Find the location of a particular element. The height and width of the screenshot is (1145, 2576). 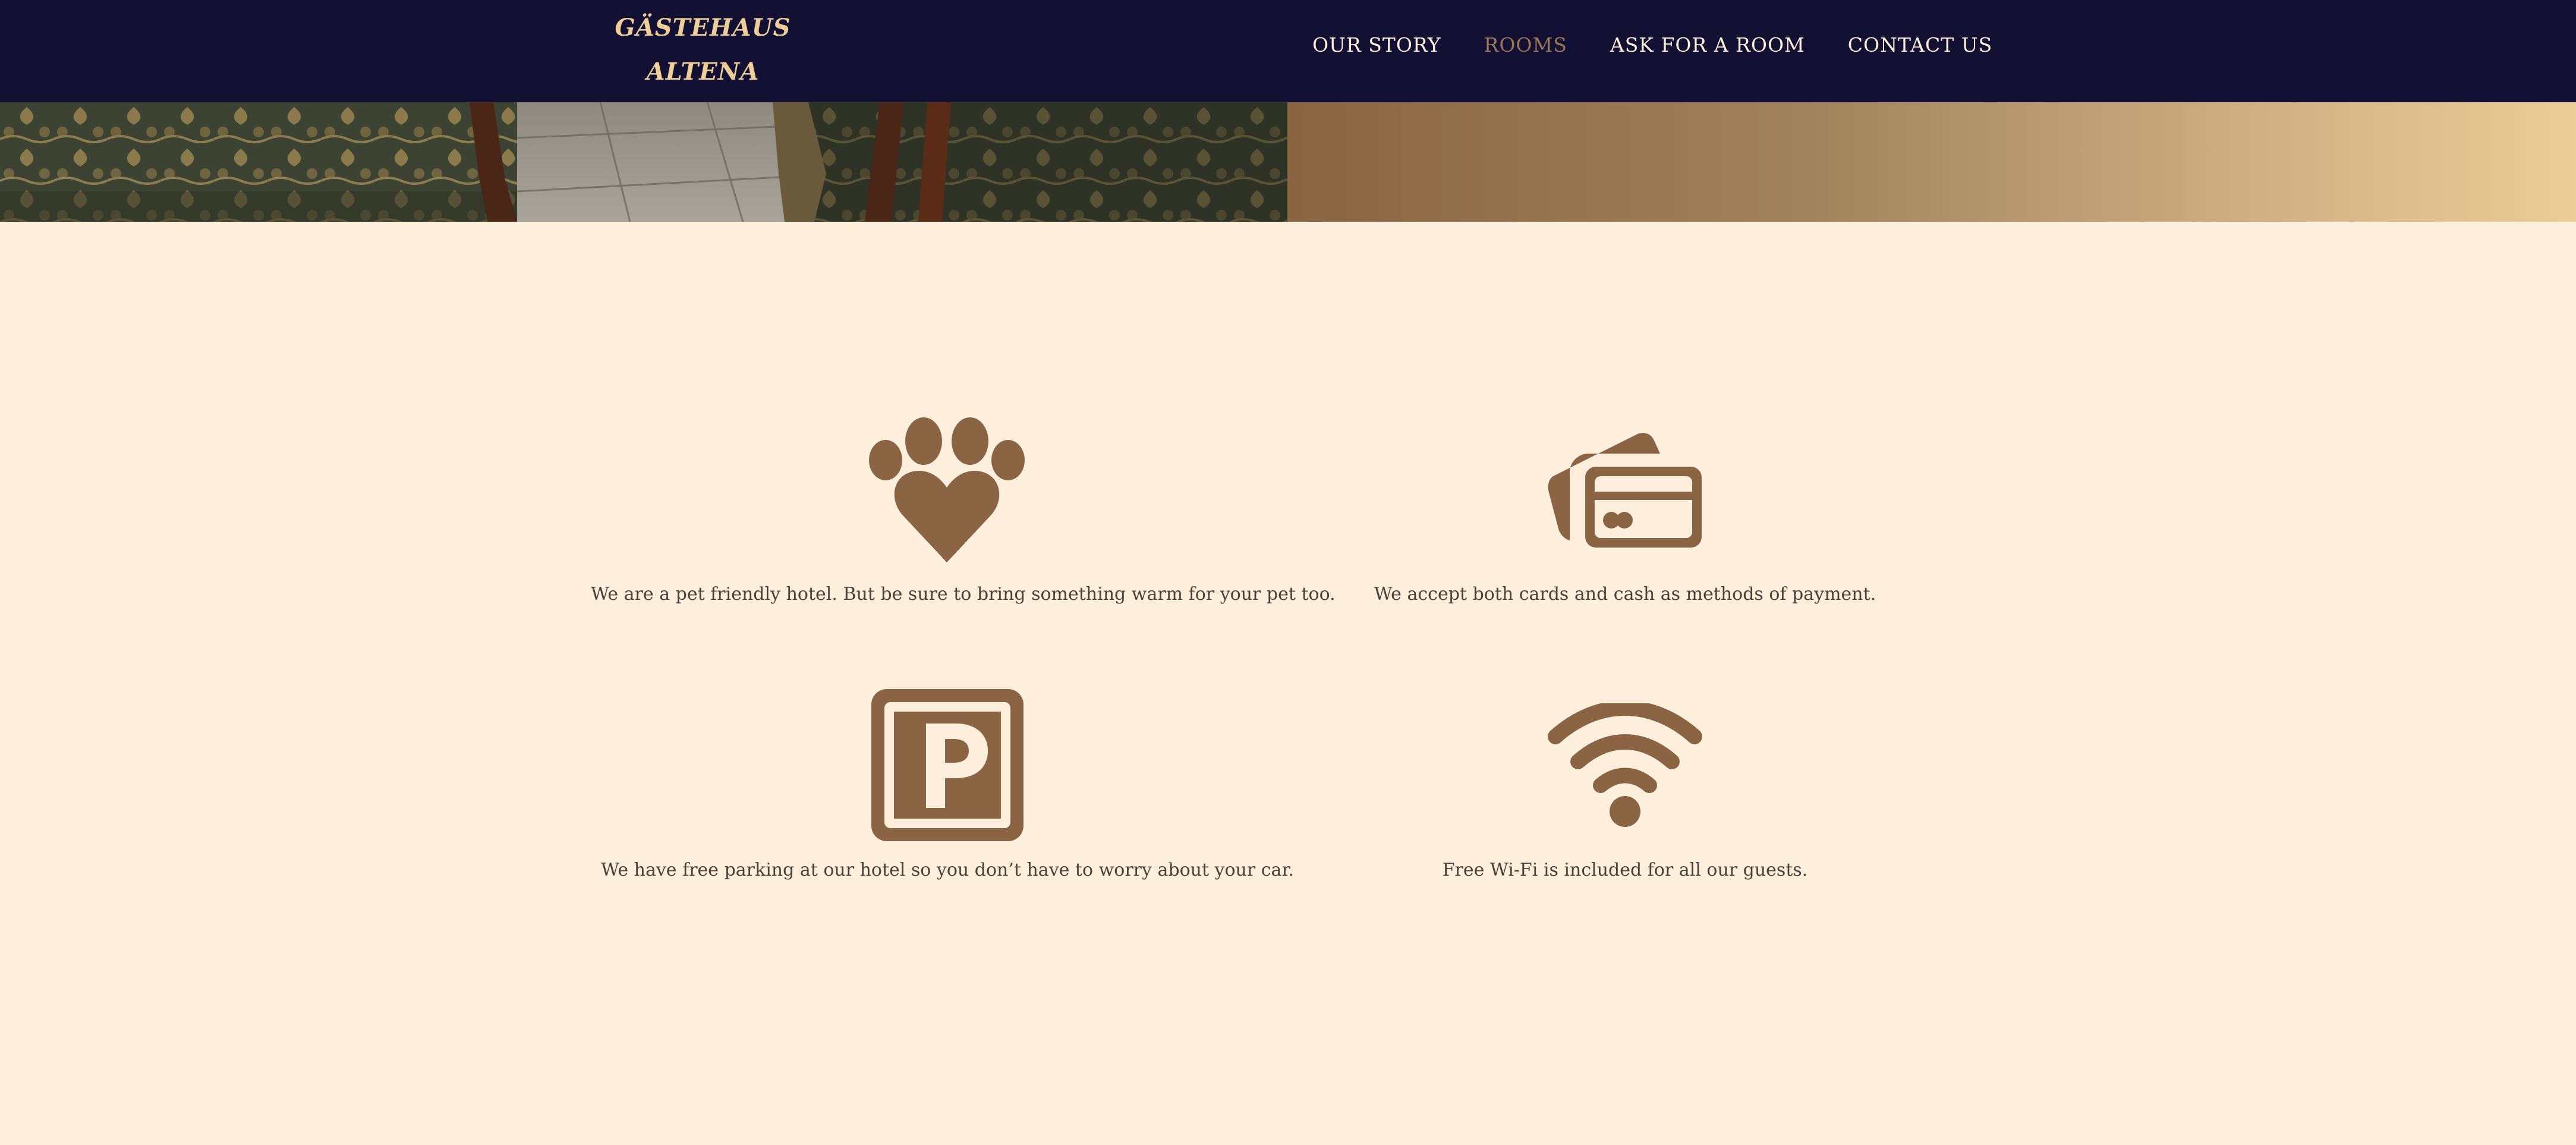

parking-icon is located at coordinates (948, 766).